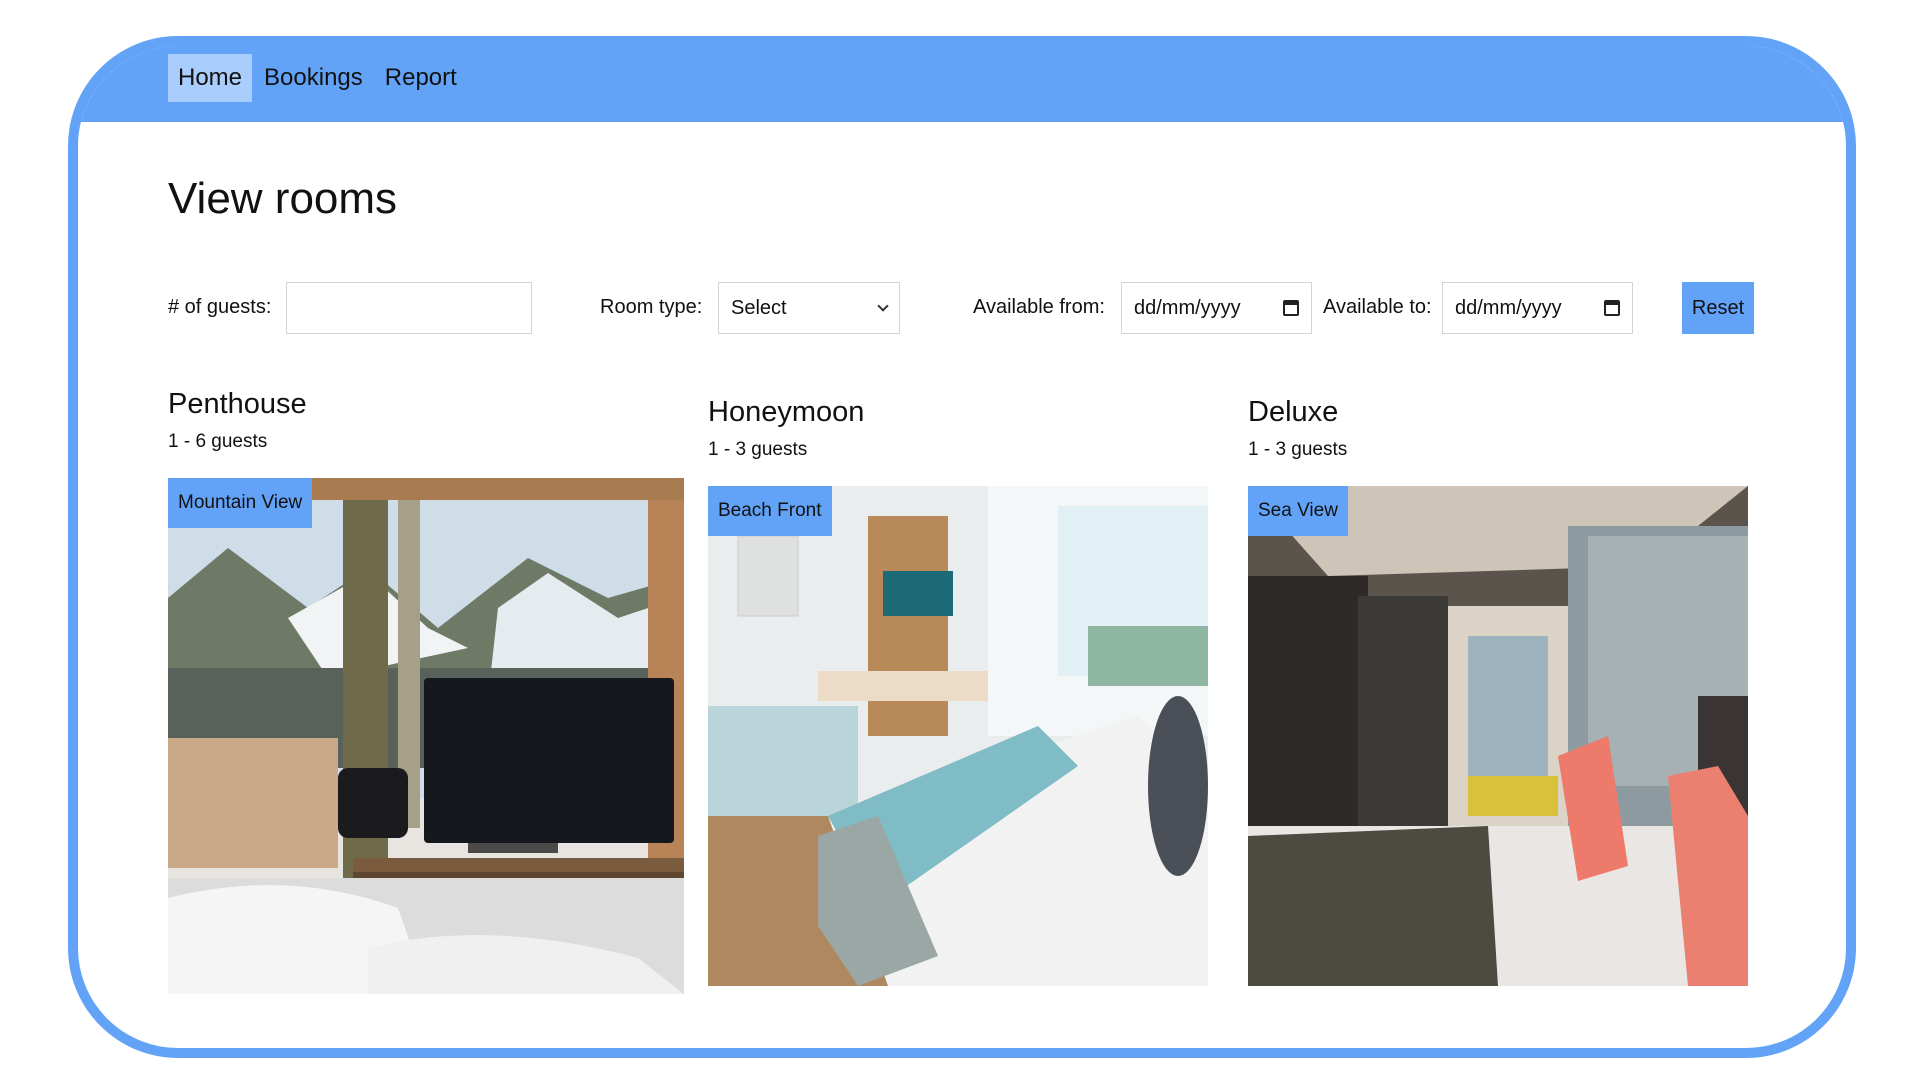 The width and height of the screenshot is (1920, 1080). What do you see at coordinates (240, 503) in the screenshot?
I see `view-tag: Mountain View` at bounding box center [240, 503].